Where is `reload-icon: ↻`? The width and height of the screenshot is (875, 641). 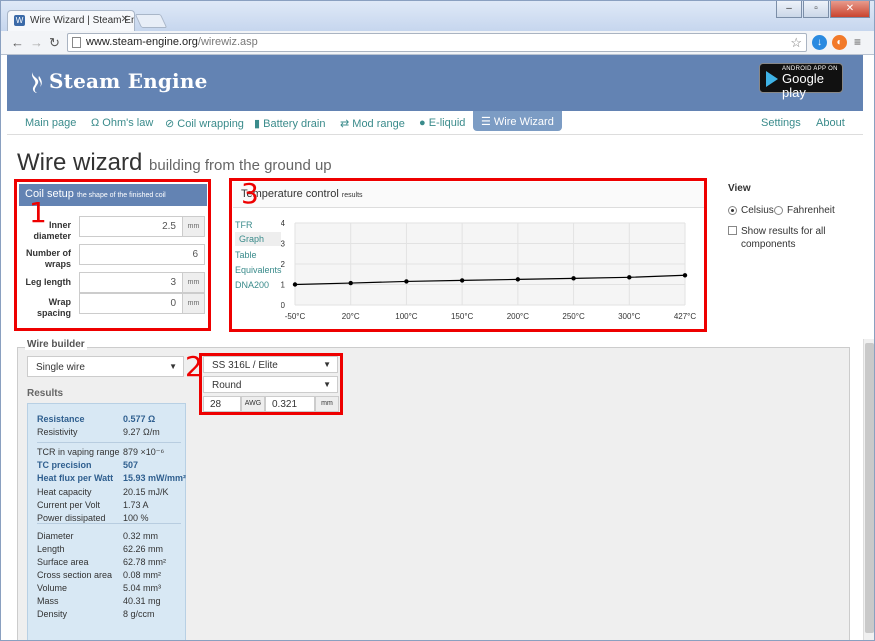
reload-icon: ↻ is located at coordinates (54, 42).